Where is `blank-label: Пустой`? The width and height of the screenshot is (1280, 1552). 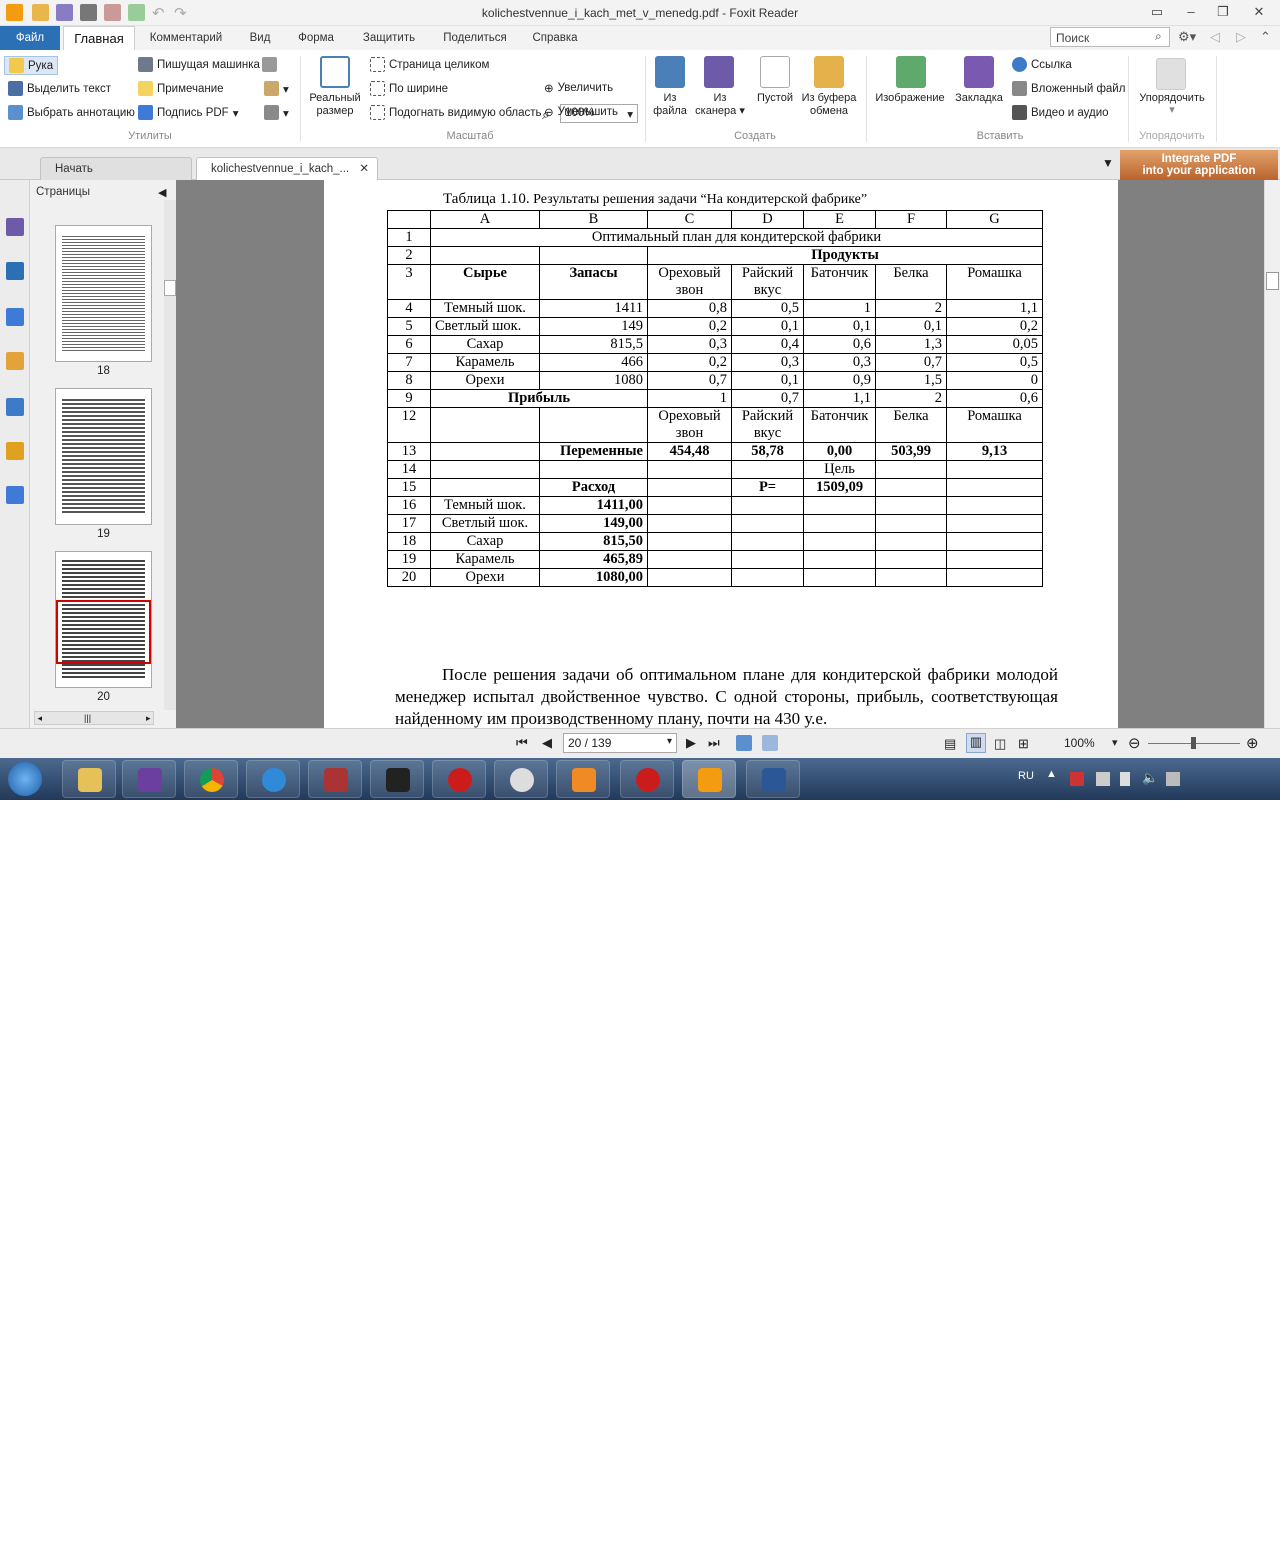 blank-label: Пустой is located at coordinates (775, 98).